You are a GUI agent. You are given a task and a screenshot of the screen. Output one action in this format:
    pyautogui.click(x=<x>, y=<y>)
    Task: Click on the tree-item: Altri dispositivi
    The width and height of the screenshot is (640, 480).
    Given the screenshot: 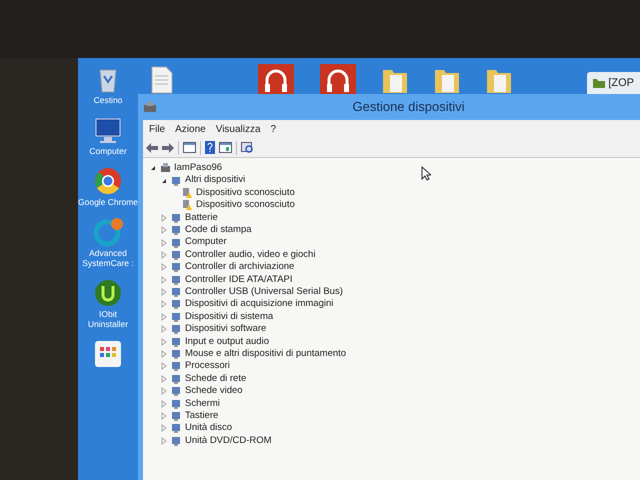 What is the action you would take?
    pyautogui.click(x=215, y=180)
    